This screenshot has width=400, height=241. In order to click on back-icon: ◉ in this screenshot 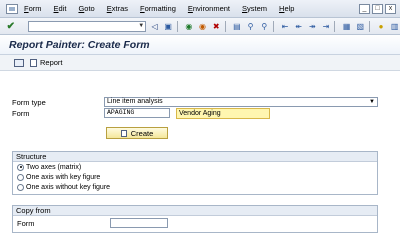, I will do `click(189, 26)`.